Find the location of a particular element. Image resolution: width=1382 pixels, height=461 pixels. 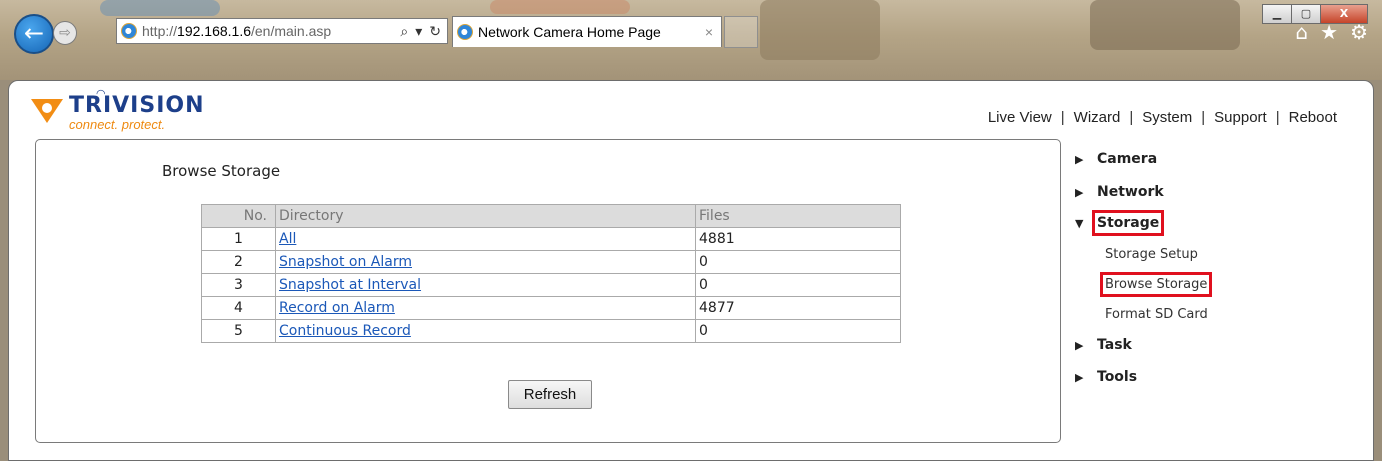

favorites-star-icon: ★ is located at coordinates (1329, 32).